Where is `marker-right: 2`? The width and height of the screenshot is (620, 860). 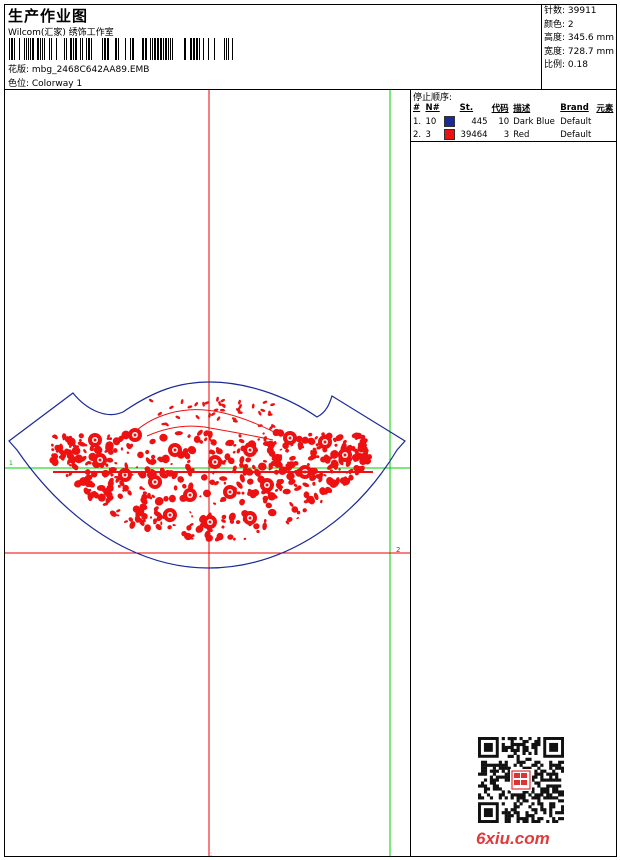
marker-right: 2 is located at coordinates (398, 550).